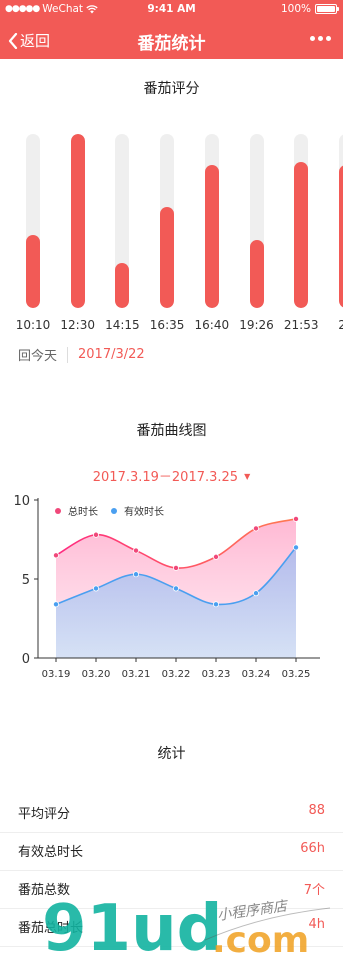  I want to click on status-right: 100%, so click(309, 9).